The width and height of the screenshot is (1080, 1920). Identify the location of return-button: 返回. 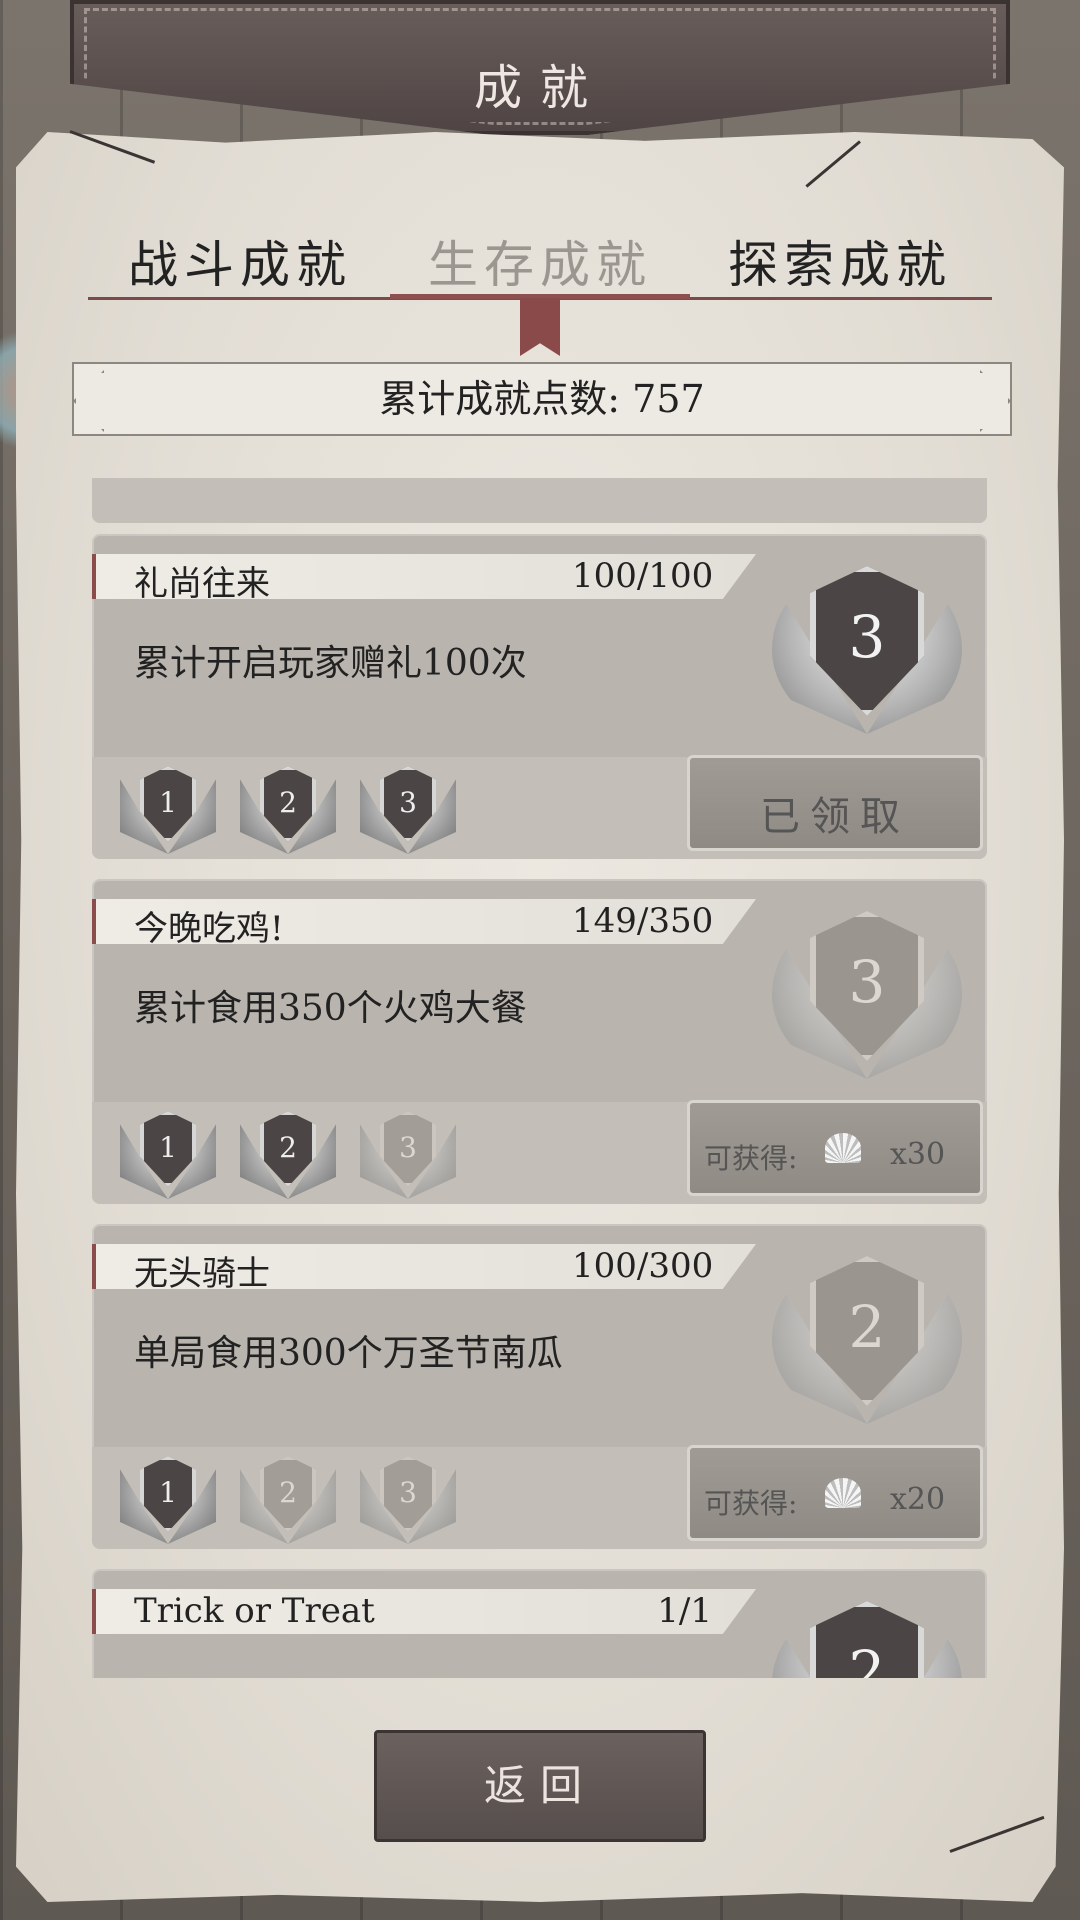
(540, 1786).